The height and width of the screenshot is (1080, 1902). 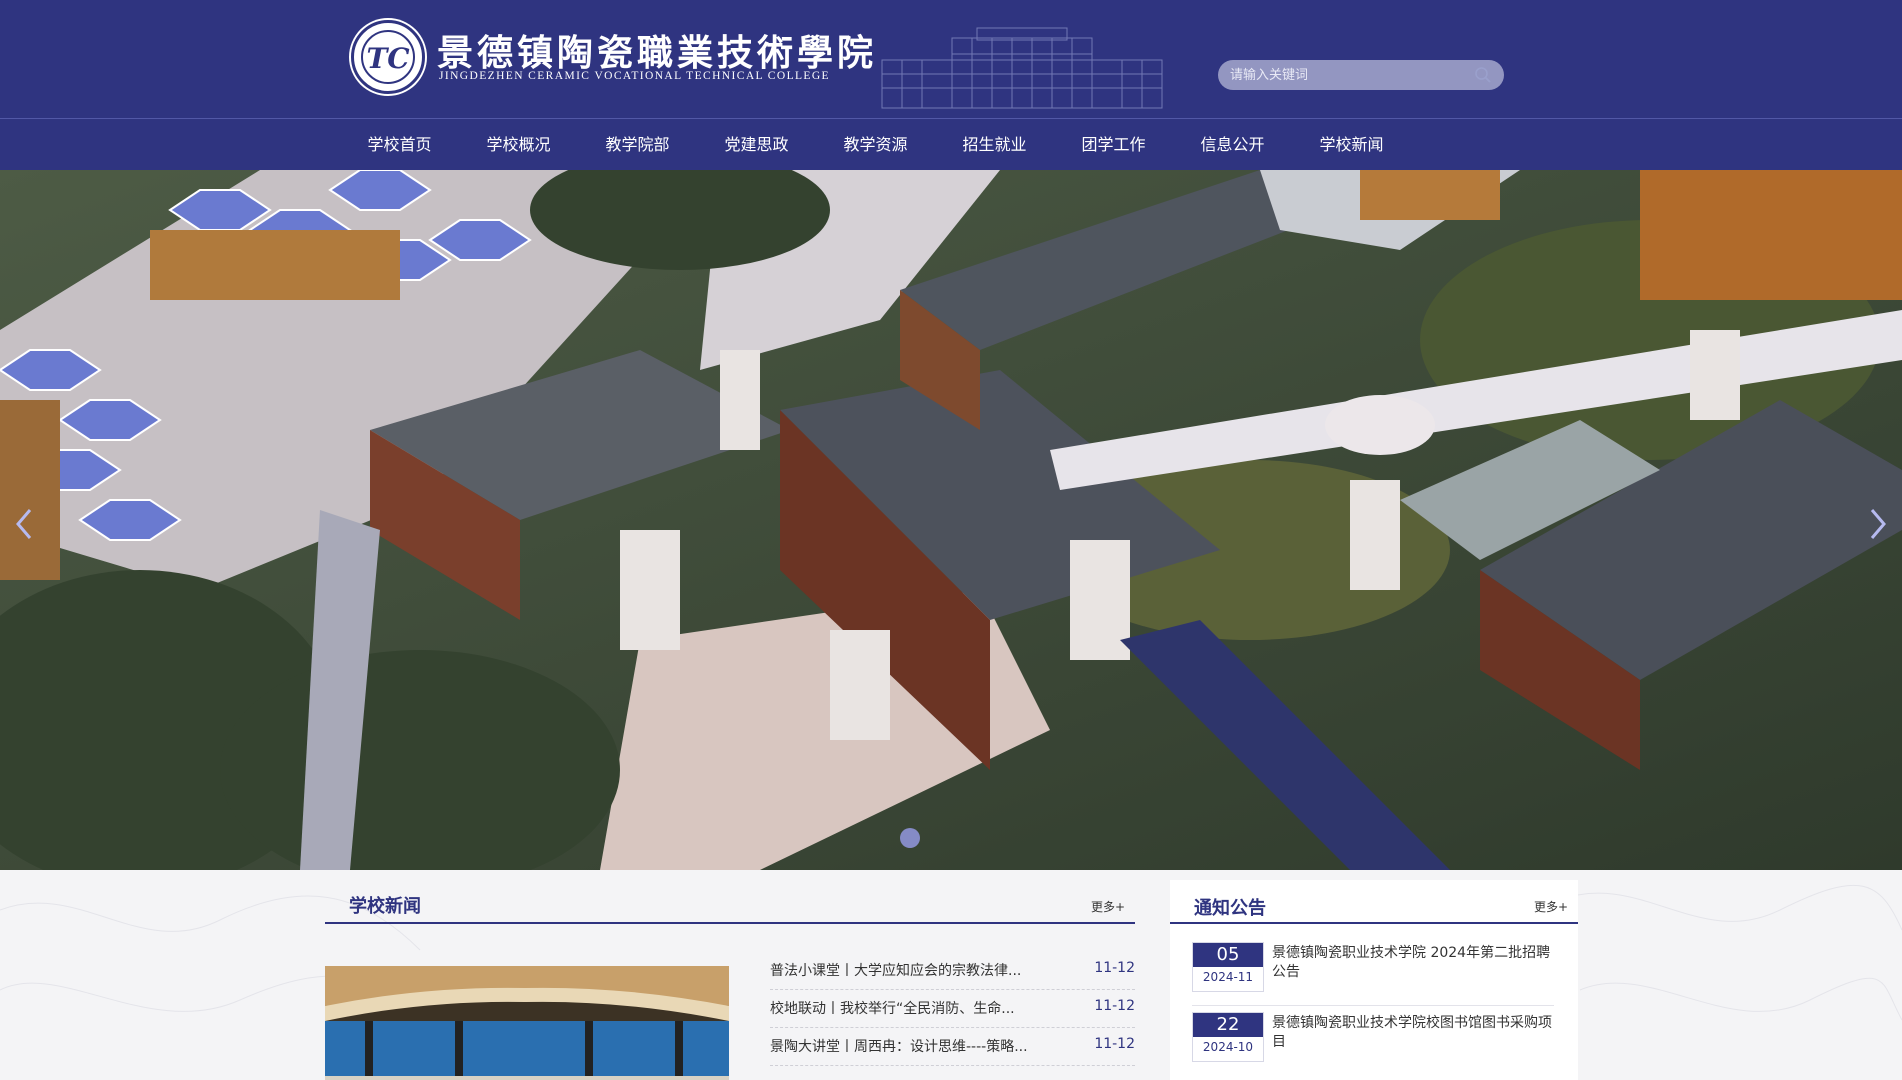 I want to click on notice-date-badge: 05 2024-11, so click(x=1228, y=967).